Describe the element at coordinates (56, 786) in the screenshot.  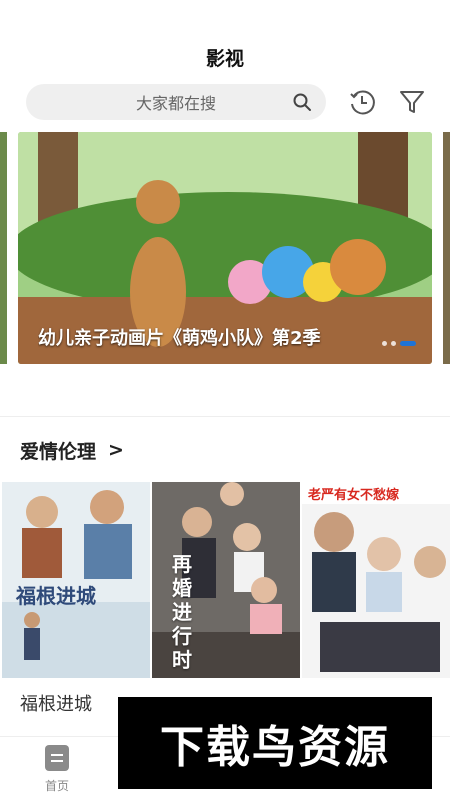
I see `nav-label: 首页` at that location.